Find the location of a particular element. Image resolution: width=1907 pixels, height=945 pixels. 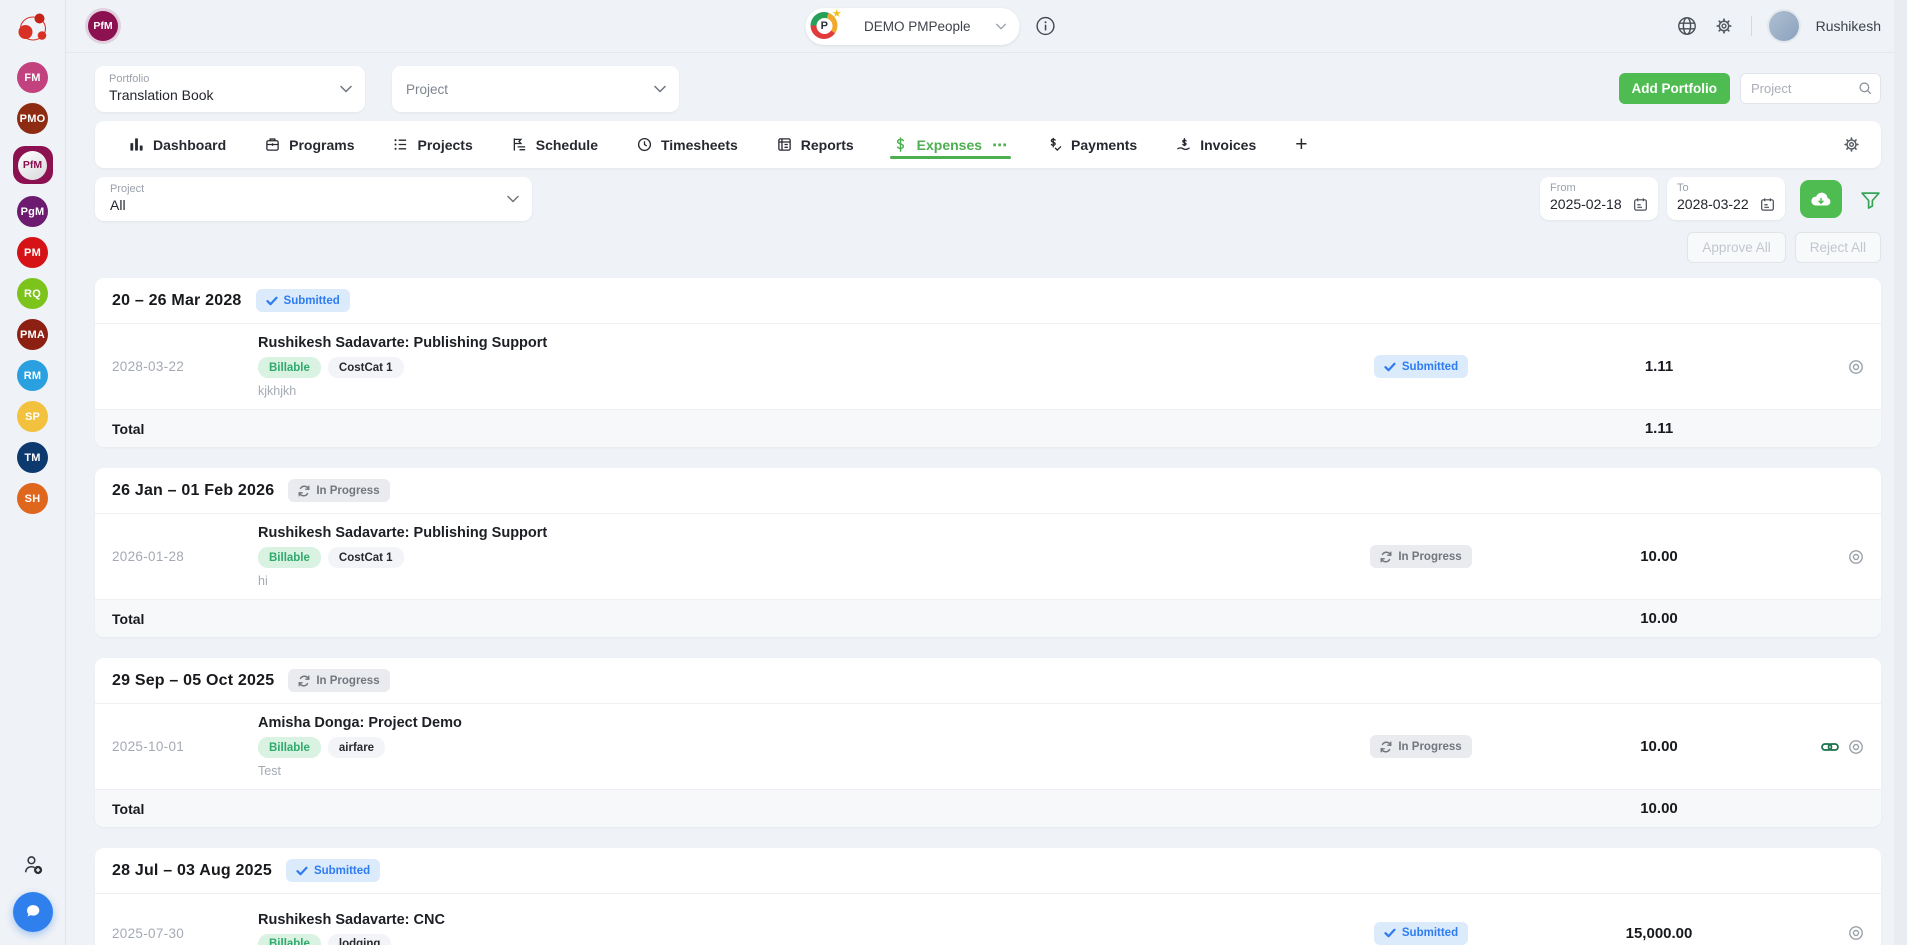

tabs-settings-button is located at coordinates (1851, 144).